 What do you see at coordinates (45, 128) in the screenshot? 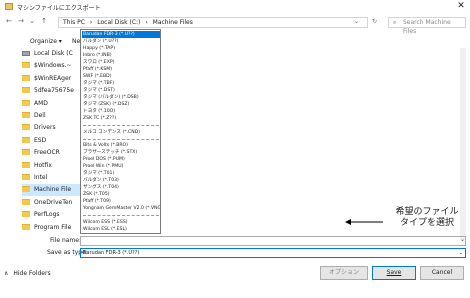
I see `sidebar-item-label: Drivers` at bounding box center [45, 128].